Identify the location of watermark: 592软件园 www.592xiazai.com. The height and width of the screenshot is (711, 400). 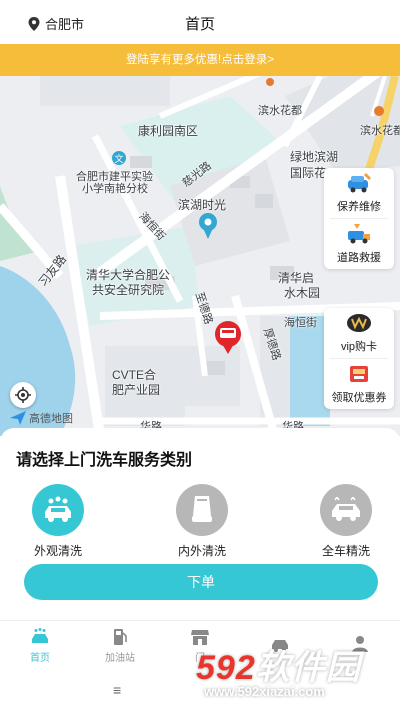
(296, 674).